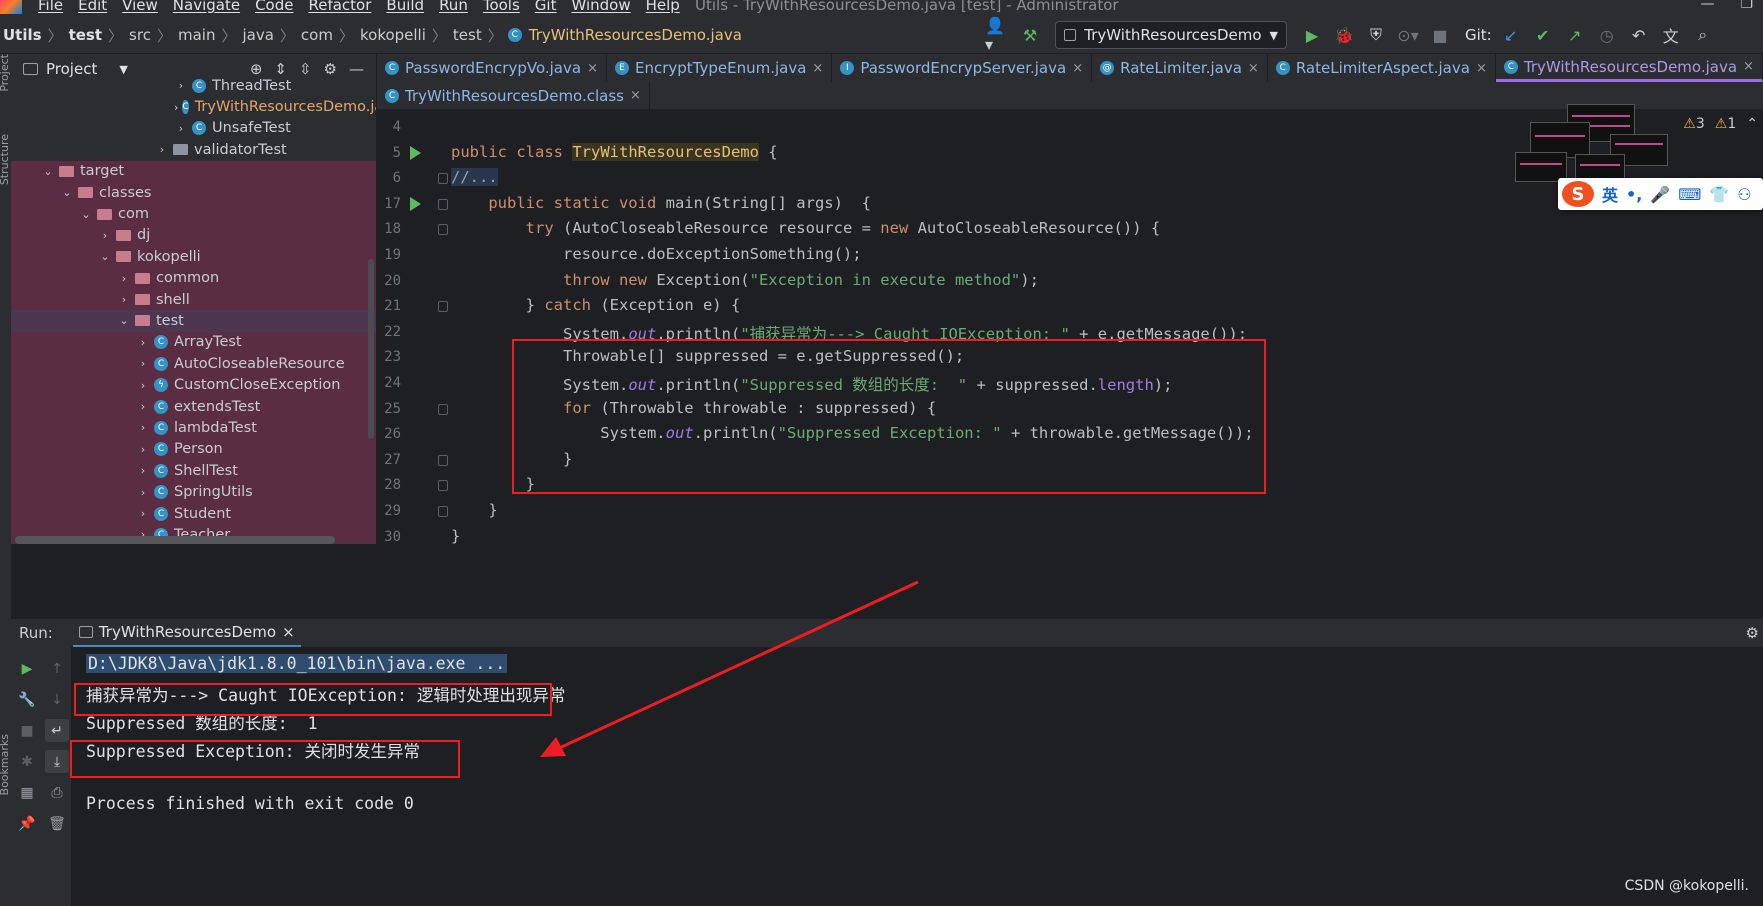  Describe the element at coordinates (193, 449) in the screenshot. I see `tree-item: › C Person` at that location.